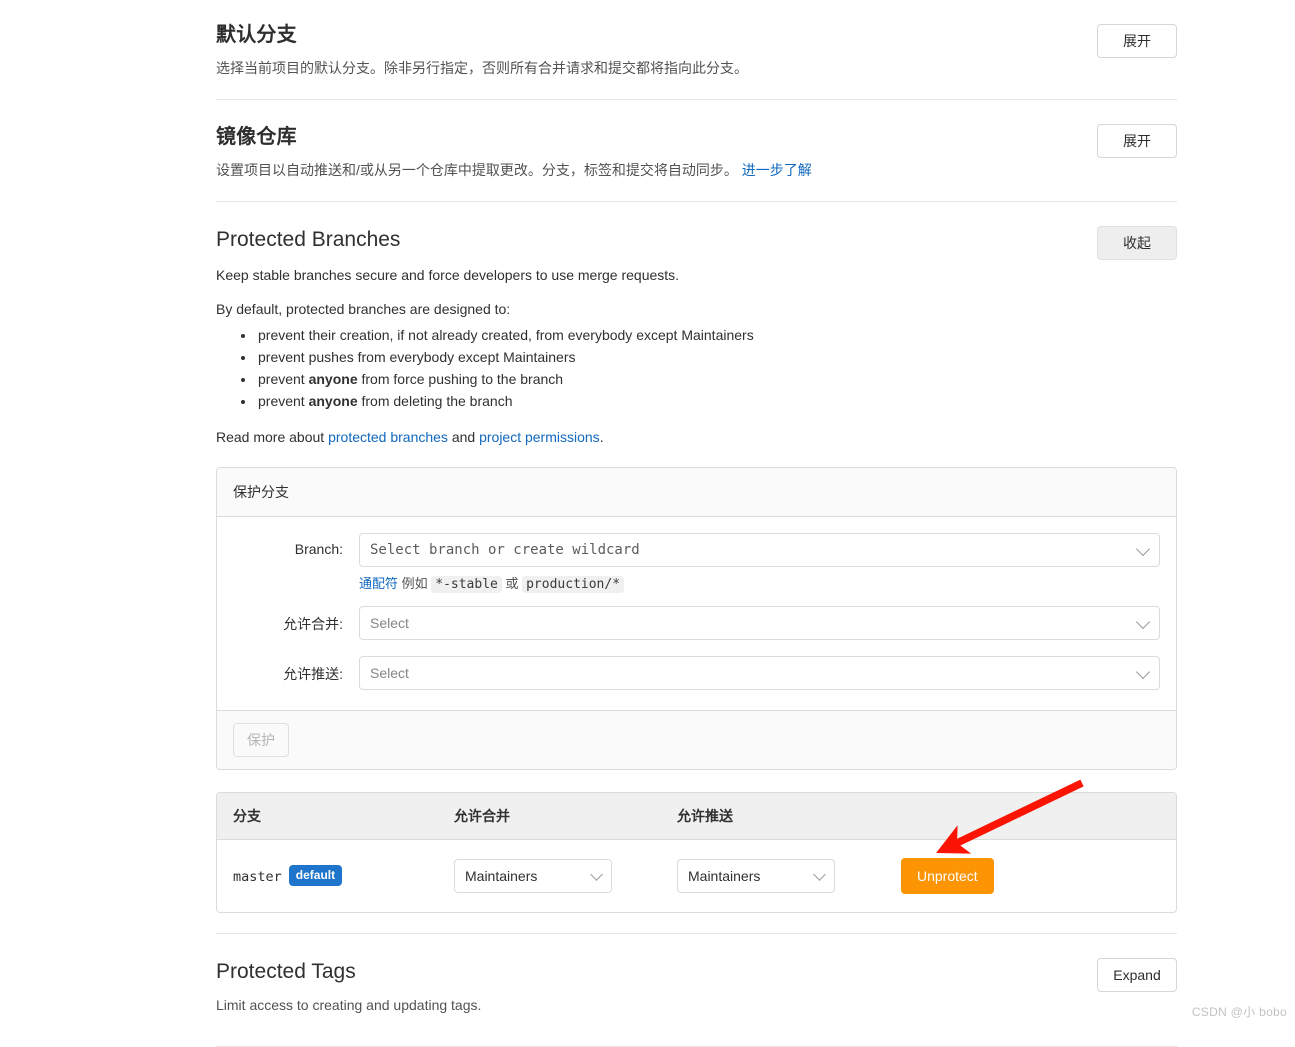 The width and height of the screenshot is (1295, 1047). Describe the element at coordinates (759, 622) in the screenshot. I see `allowed-merge-select: Select` at that location.